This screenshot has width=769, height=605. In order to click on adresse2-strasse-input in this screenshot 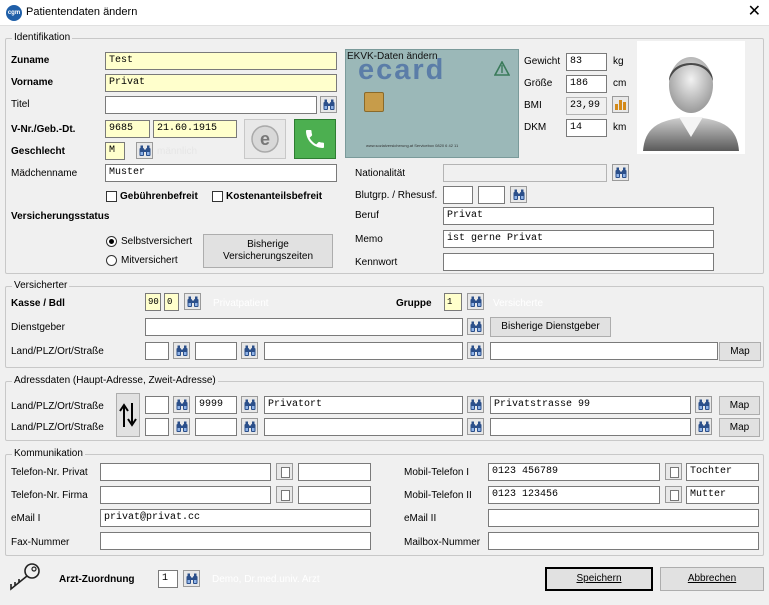, I will do `click(590, 427)`.